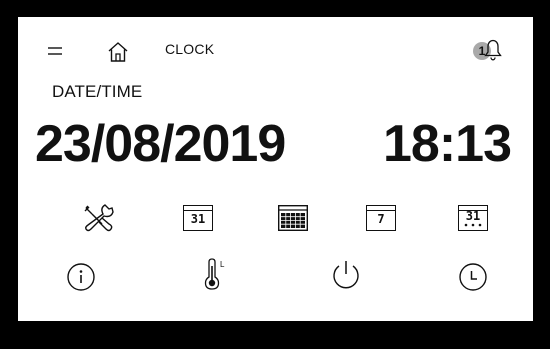 The width and height of the screenshot is (550, 349). I want to click on notifications: 1, so click(487, 53).